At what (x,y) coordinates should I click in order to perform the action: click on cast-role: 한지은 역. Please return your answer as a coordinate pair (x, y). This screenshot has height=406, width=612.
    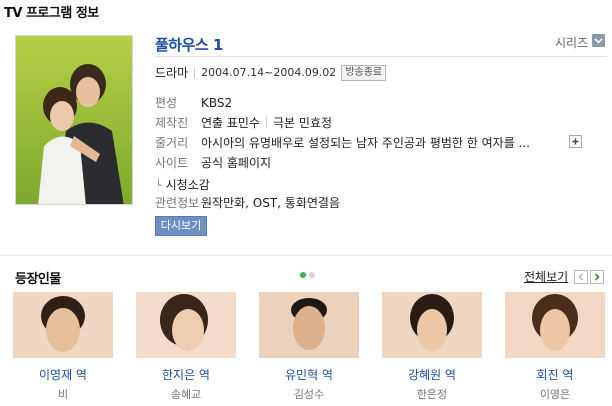
    Looking at the image, I should click on (186, 374).